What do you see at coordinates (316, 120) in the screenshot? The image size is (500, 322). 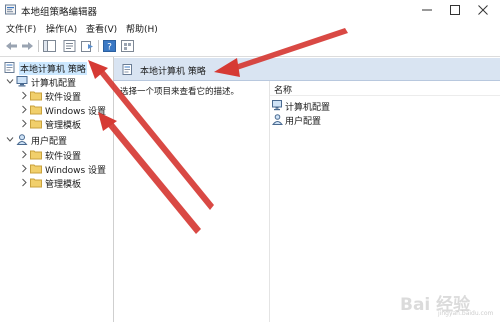 I see `list-item-user-config: 用户配置` at bounding box center [316, 120].